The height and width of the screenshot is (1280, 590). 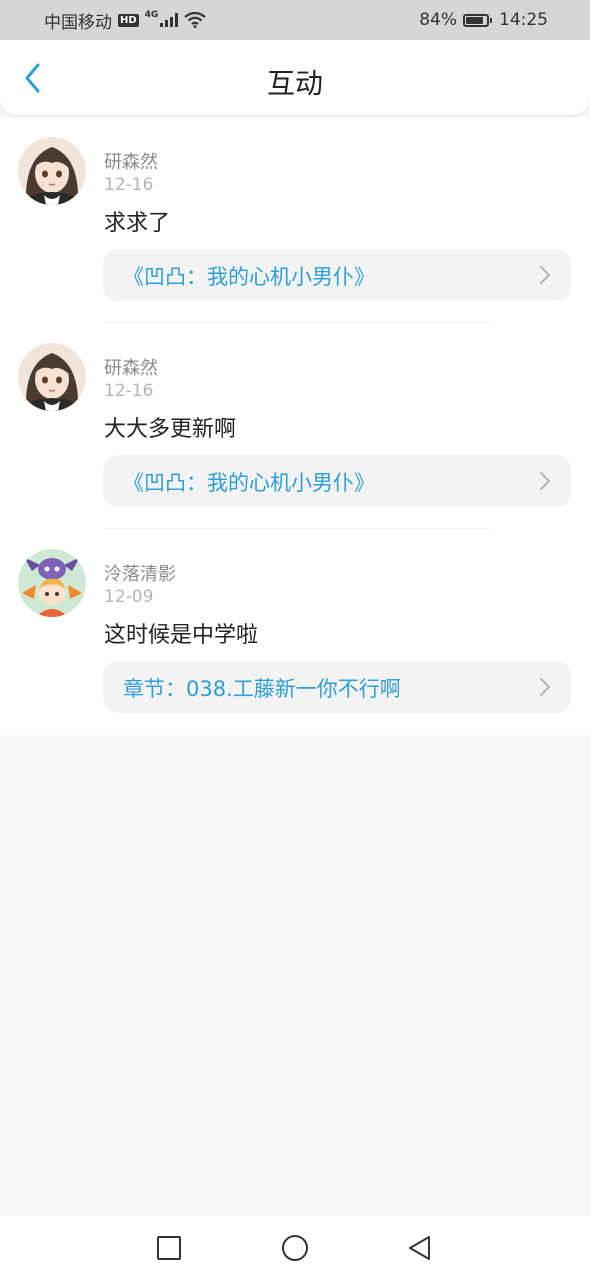 What do you see at coordinates (474, 20) in the screenshot?
I see `battery-fill` at bounding box center [474, 20].